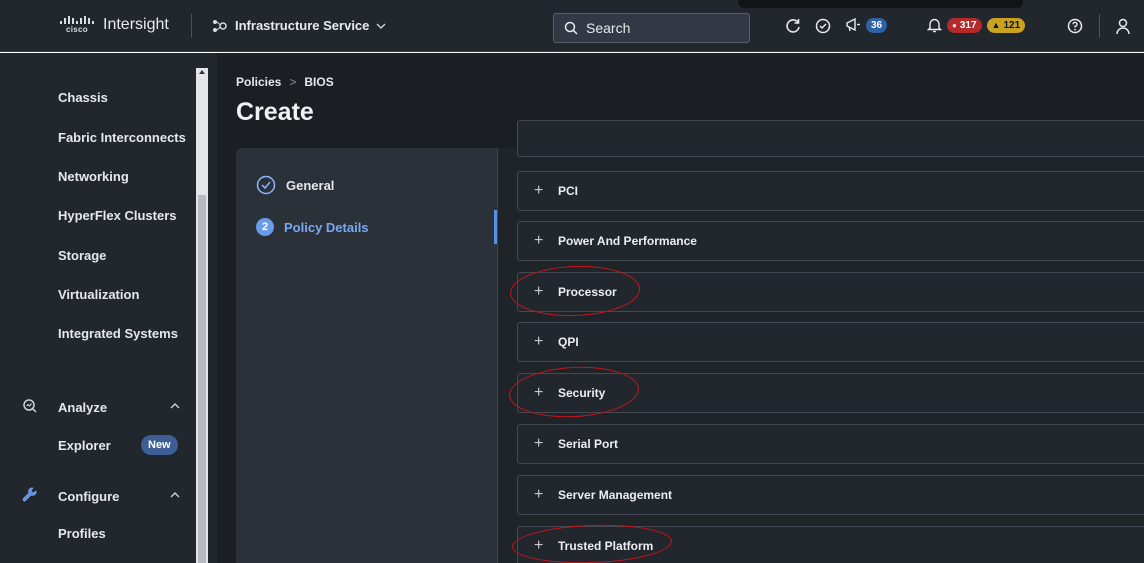  What do you see at coordinates (830, 495) in the screenshot?
I see `accordion-server-management: + Server Management` at bounding box center [830, 495].